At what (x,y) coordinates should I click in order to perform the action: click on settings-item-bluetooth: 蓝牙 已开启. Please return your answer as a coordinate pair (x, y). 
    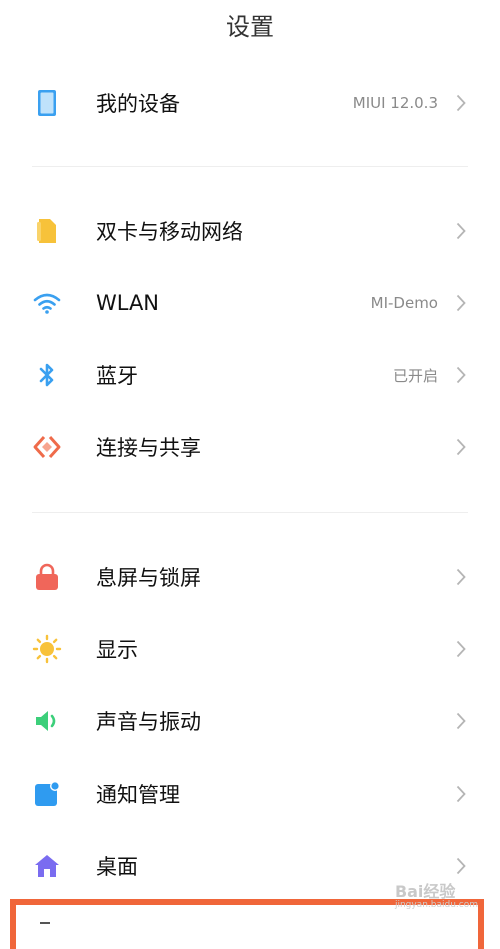
    Looking at the image, I should click on (250, 375).